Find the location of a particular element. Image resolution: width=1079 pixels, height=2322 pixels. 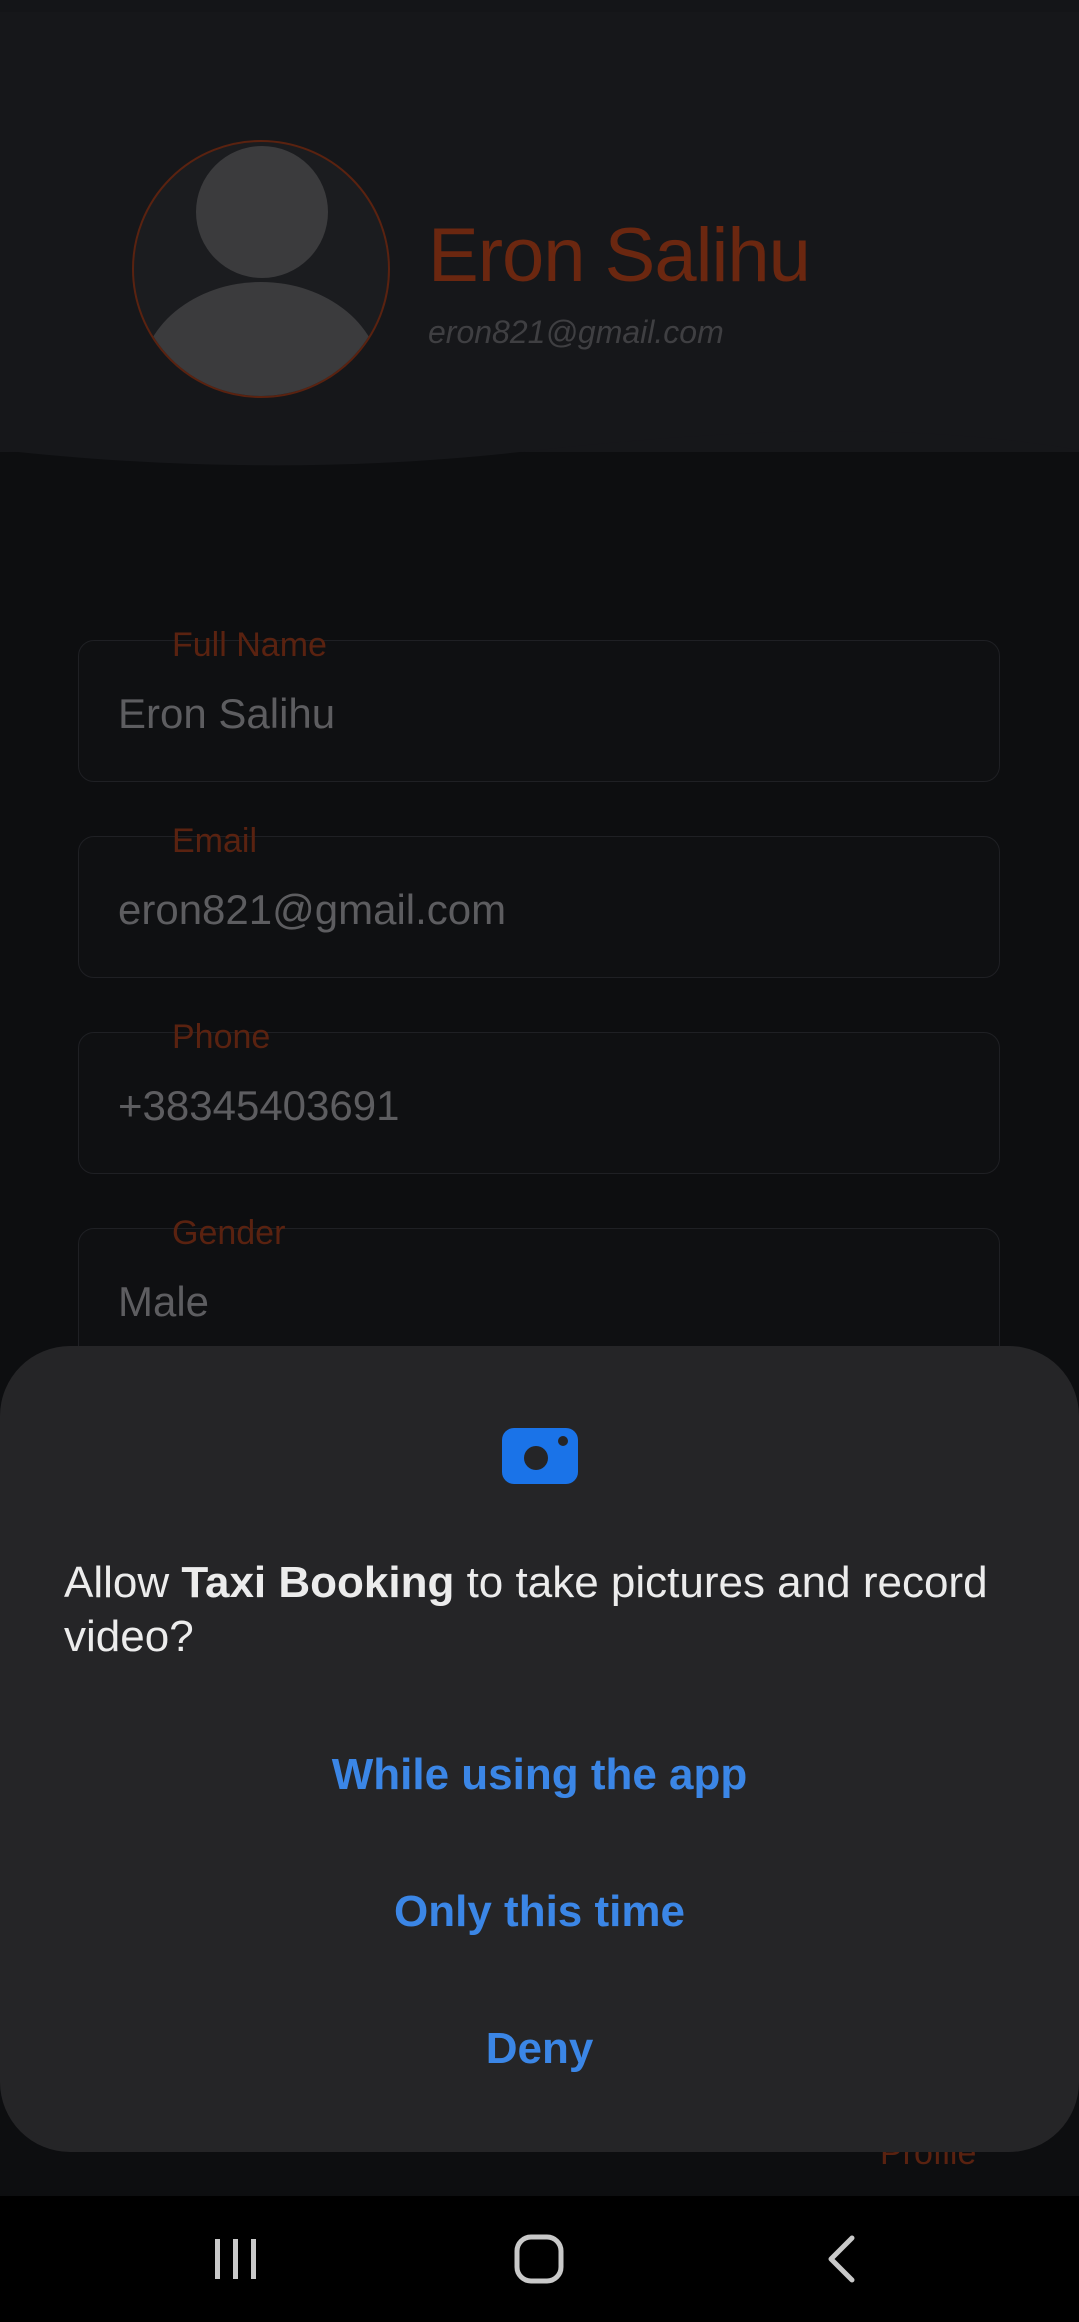

recents-icon is located at coordinates (235, 2259).